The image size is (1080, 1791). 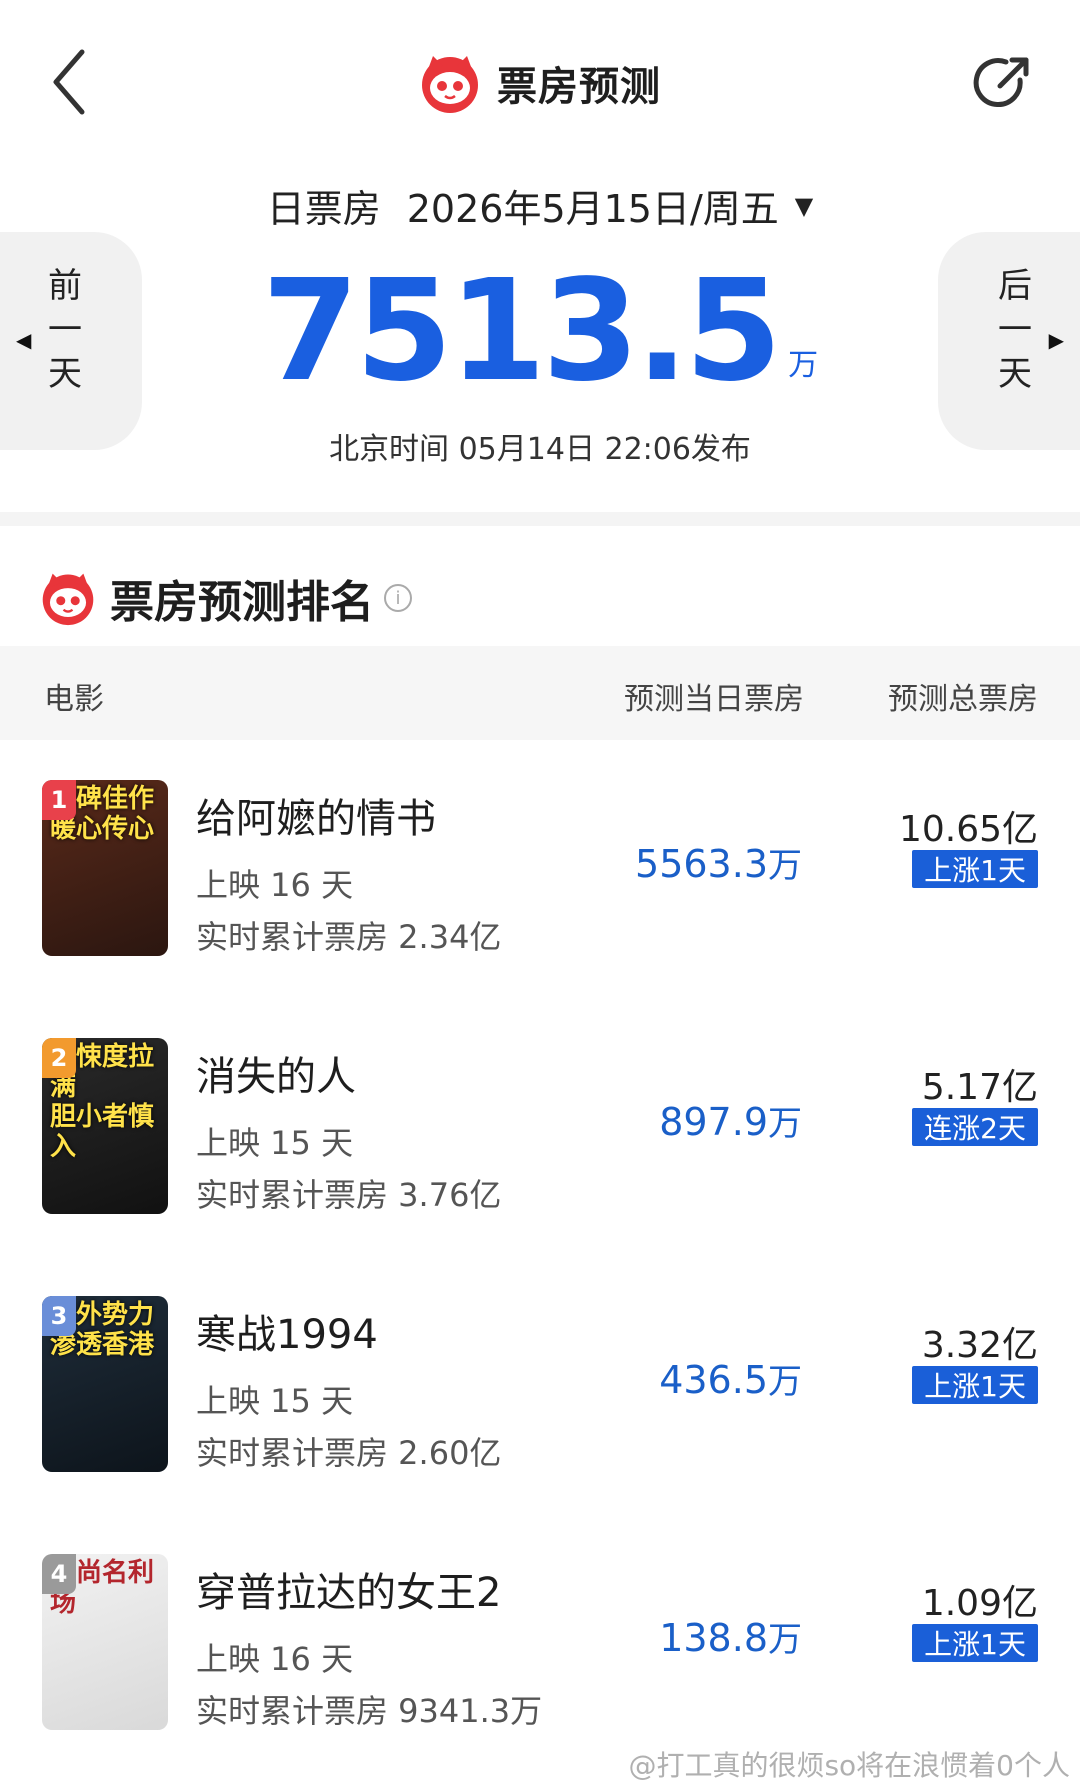 I want to click on page-title-group: 票房预测, so click(x=540, y=83).